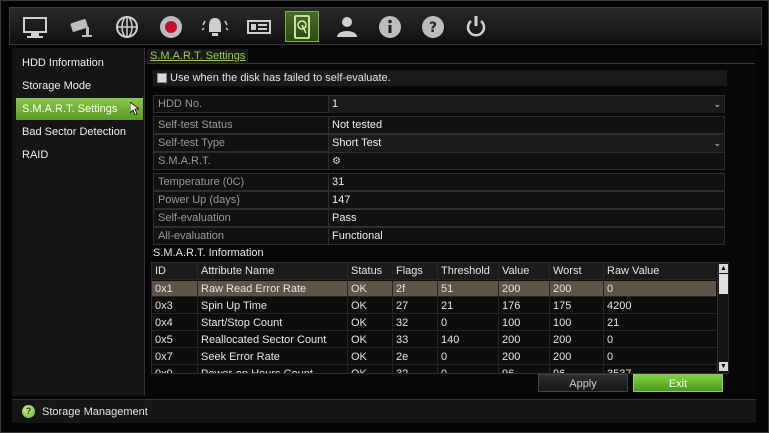 This screenshot has width=769, height=433. Describe the element at coordinates (164, 357) in the screenshot. I see `table-cell: 0x7` at that location.